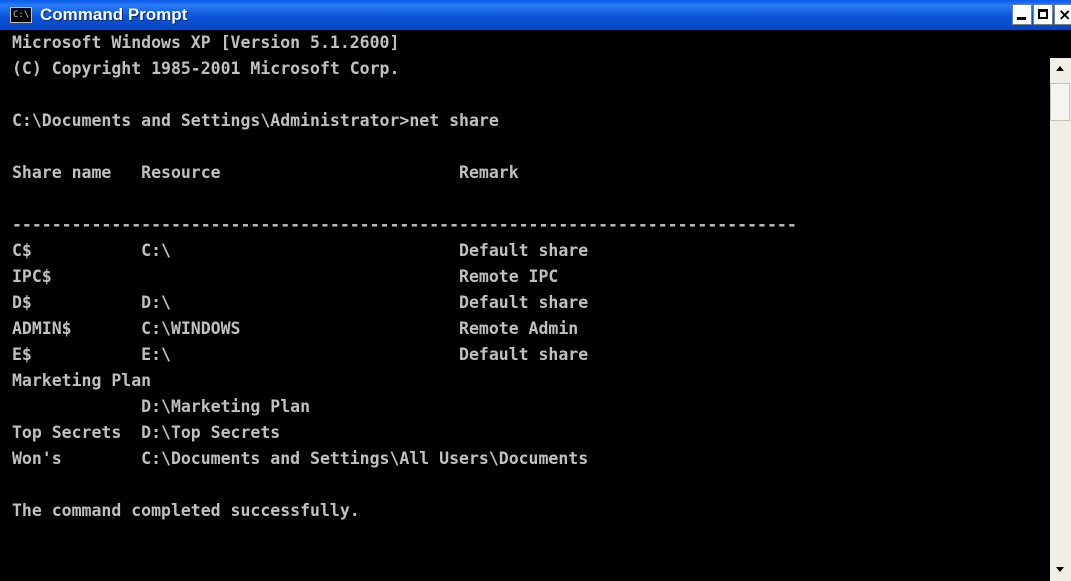 The height and width of the screenshot is (581, 1071). What do you see at coordinates (1022, 14) in the screenshot?
I see `minimize-button` at bounding box center [1022, 14].